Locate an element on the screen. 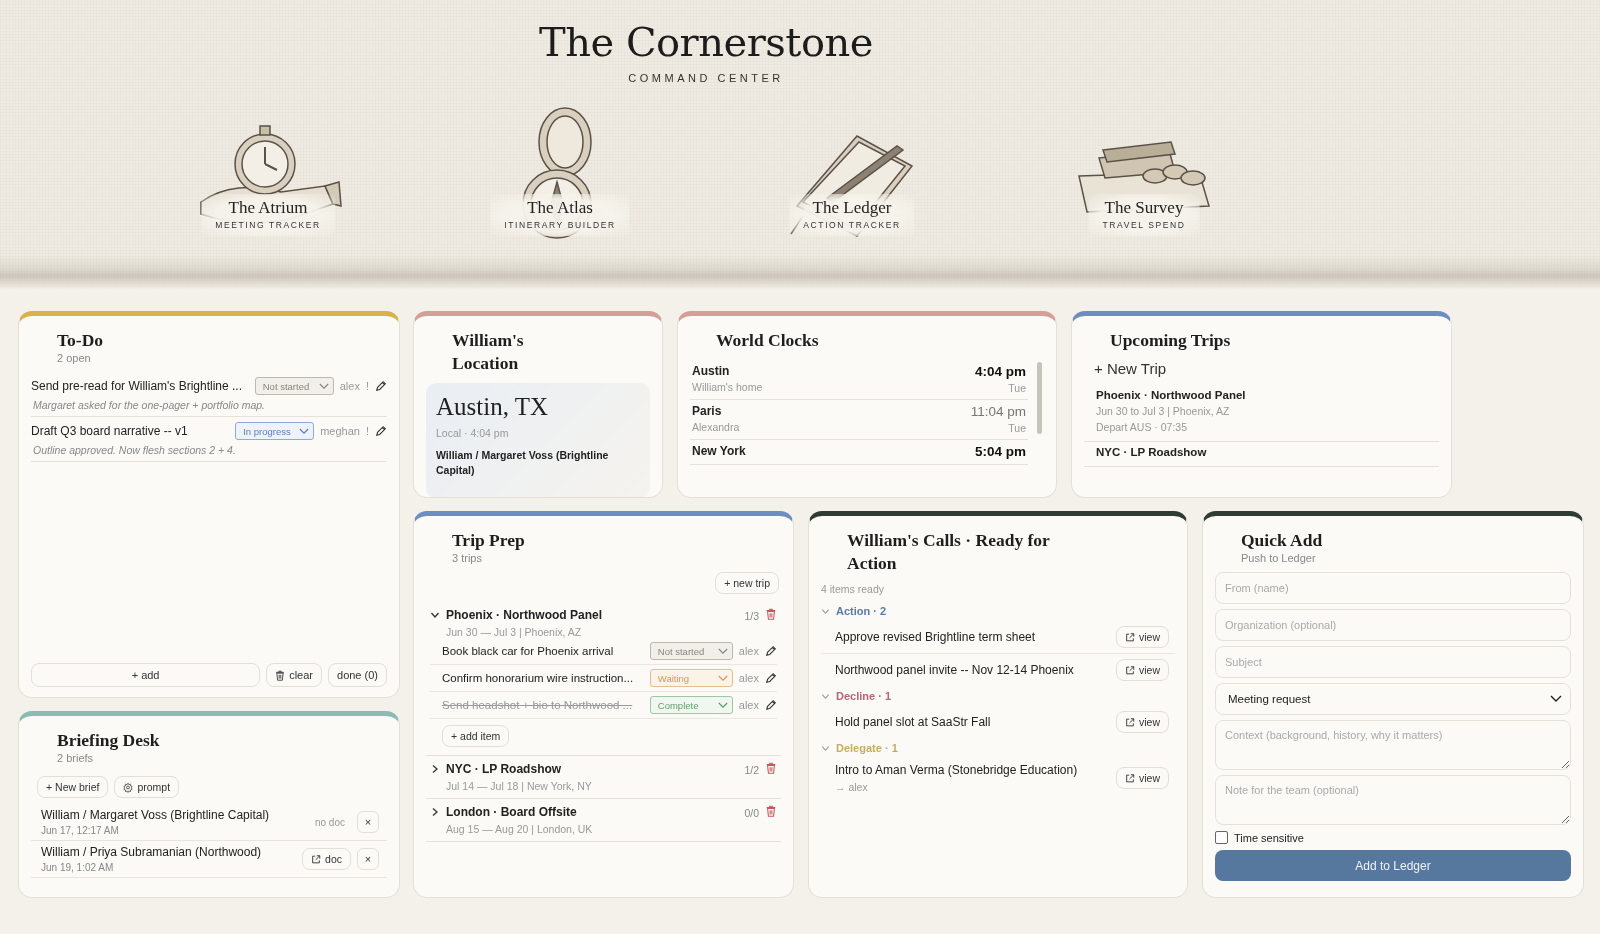 This screenshot has height=934, width=1600. card-title: Upcoming Trips is located at coordinates (1171, 340).